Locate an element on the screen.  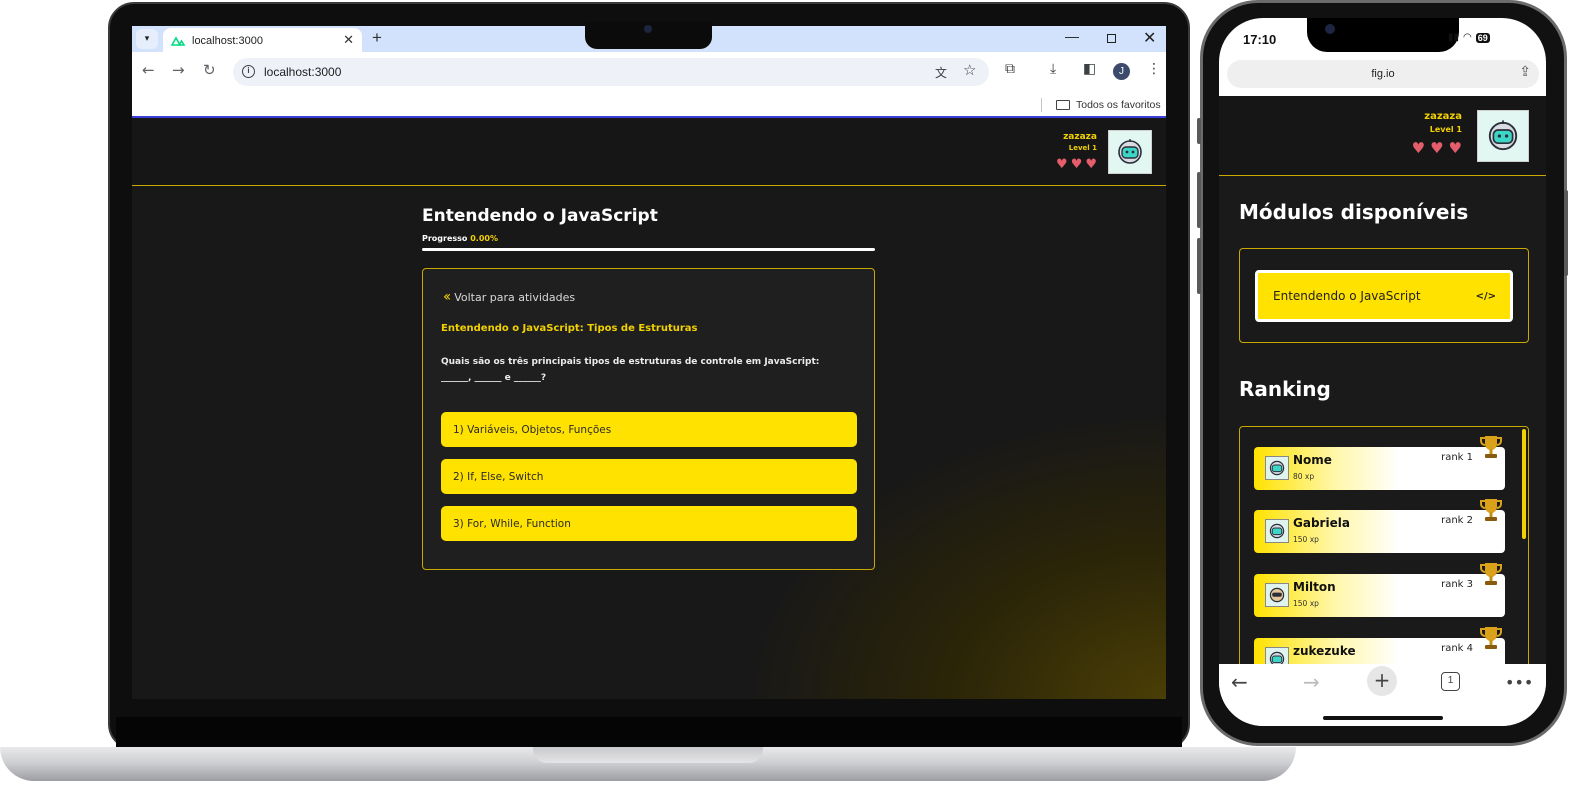
browser-toolbar: ← → ↻ i localhost:3000 文 ☆ ⧉ ⤓ ◧ J ⋮ is located at coordinates (649, 72).